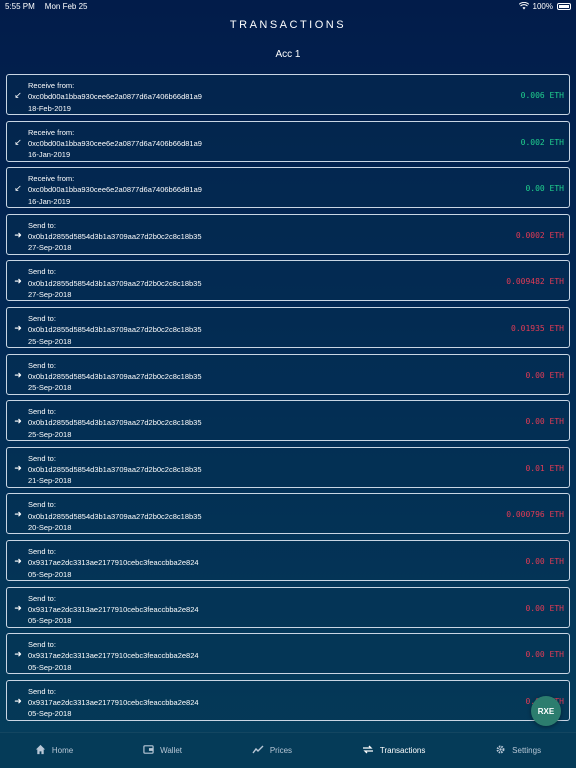  Describe the element at coordinates (542, 6) in the screenshot. I see `battery-percent: 100%` at that location.